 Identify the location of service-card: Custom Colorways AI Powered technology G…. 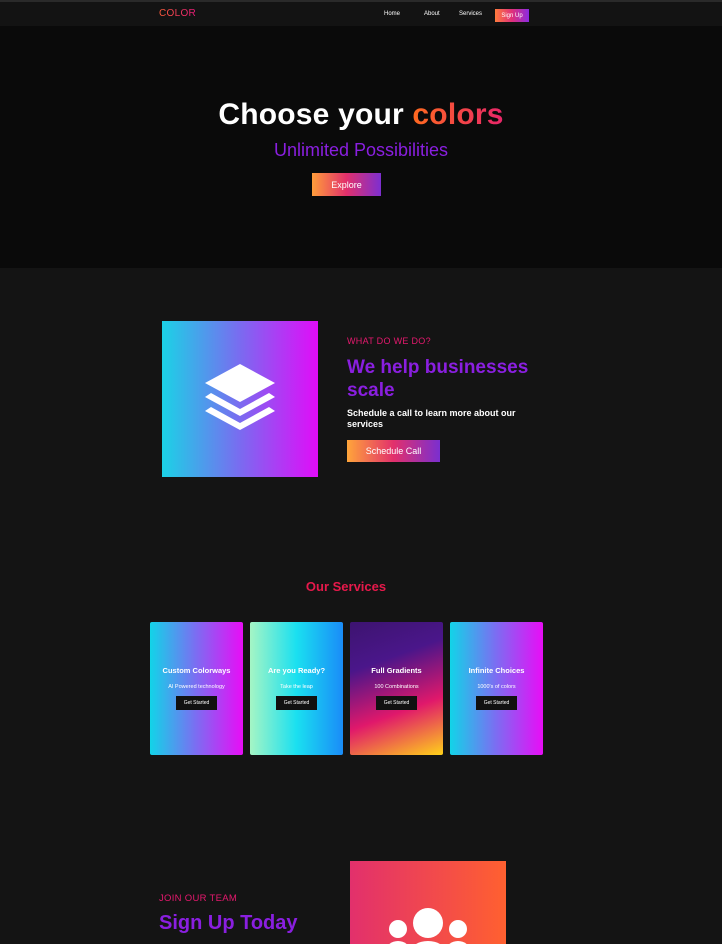
(196, 688).